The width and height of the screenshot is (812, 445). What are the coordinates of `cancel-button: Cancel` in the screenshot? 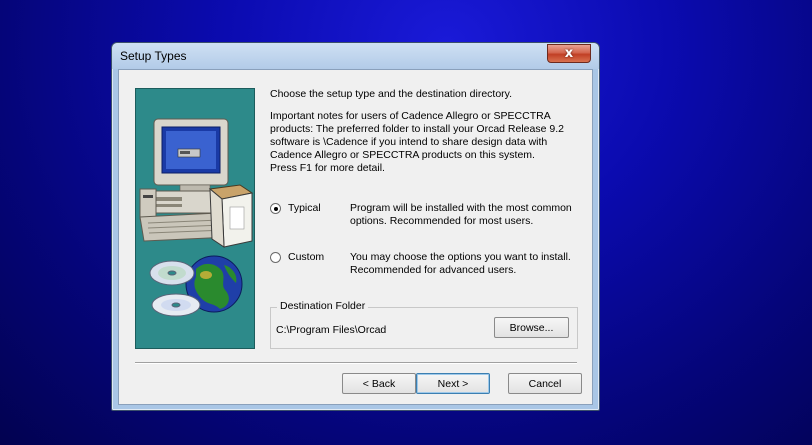 It's located at (545, 383).